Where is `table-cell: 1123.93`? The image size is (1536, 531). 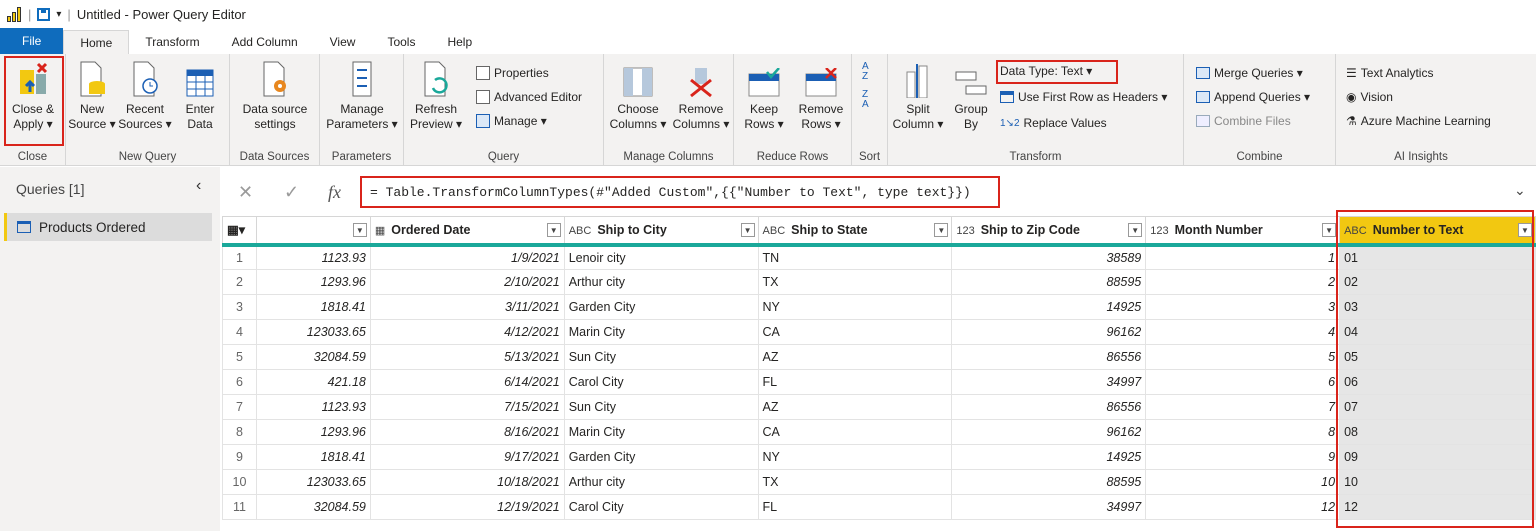 table-cell: 1123.93 is located at coordinates (313, 407).